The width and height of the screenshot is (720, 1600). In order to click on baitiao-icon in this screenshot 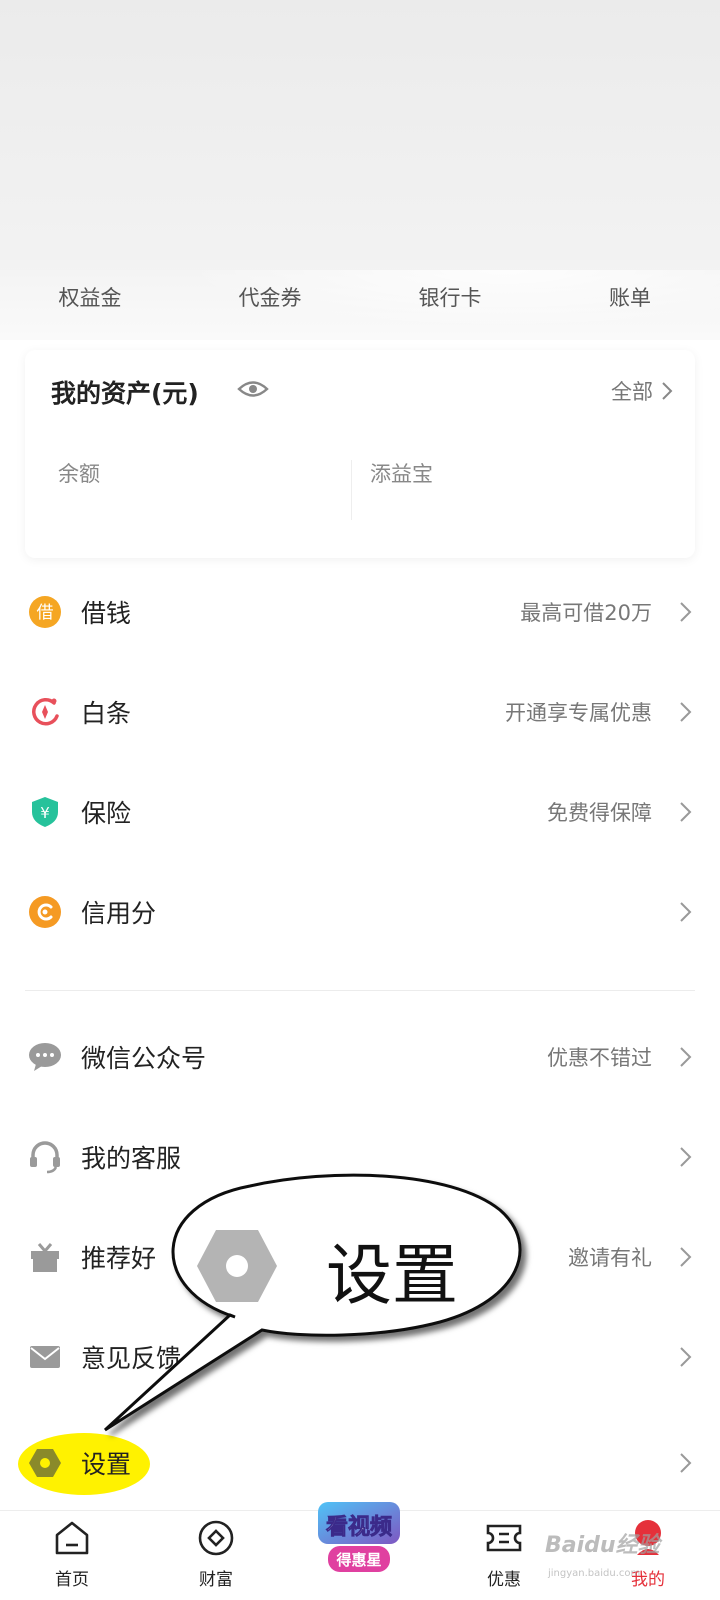, I will do `click(45, 712)`.